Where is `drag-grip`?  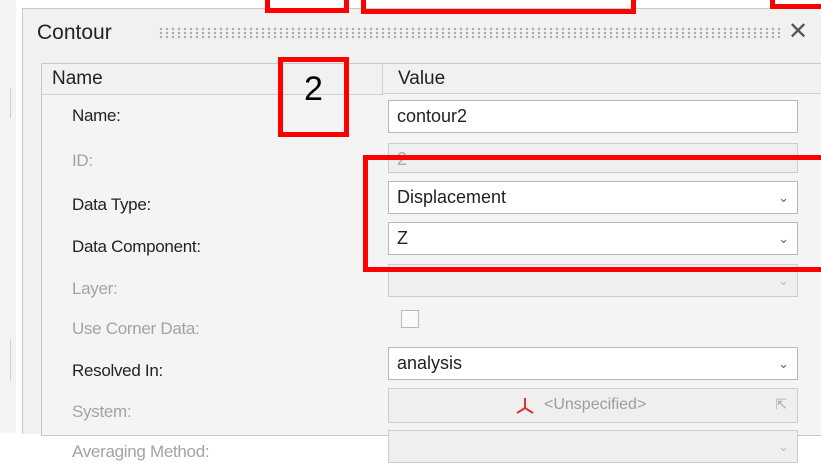 drag-grip is located at coordinates (470, 33).